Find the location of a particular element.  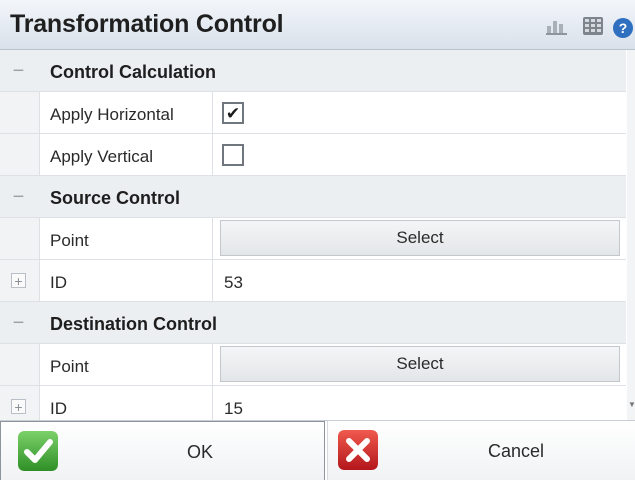

help-icon: ? is located at coordinates (623, 28).